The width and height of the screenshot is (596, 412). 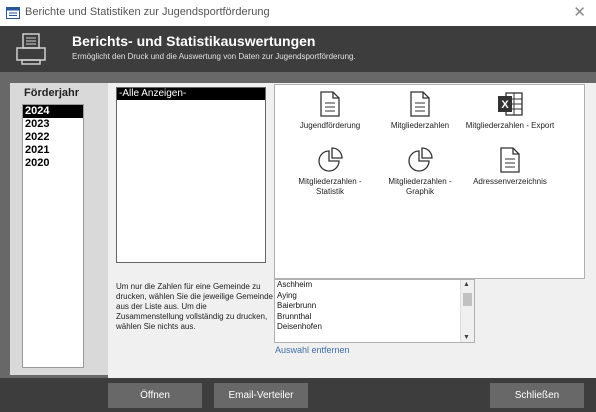 What do you see at coordinates (261, 395) in the screenshot?
I see `email-distribution-button: Email-Verteiler` at bounding box center [261, 395].